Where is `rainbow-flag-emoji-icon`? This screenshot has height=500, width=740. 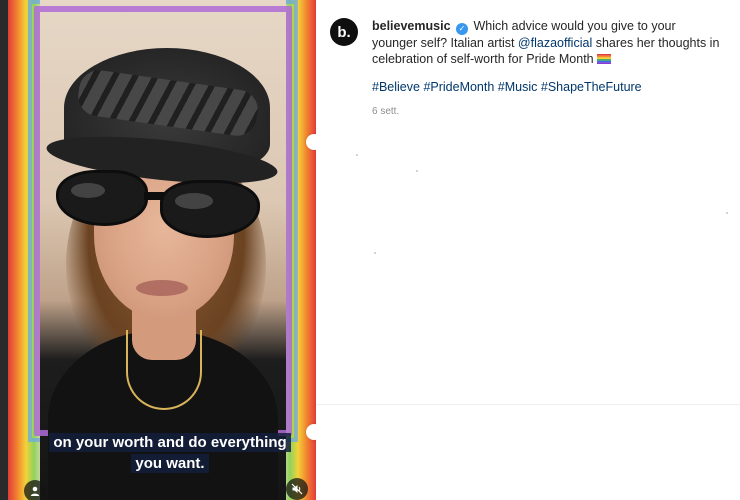 rainbow-flag-emoji-icon is located at coordinates (604, 59).